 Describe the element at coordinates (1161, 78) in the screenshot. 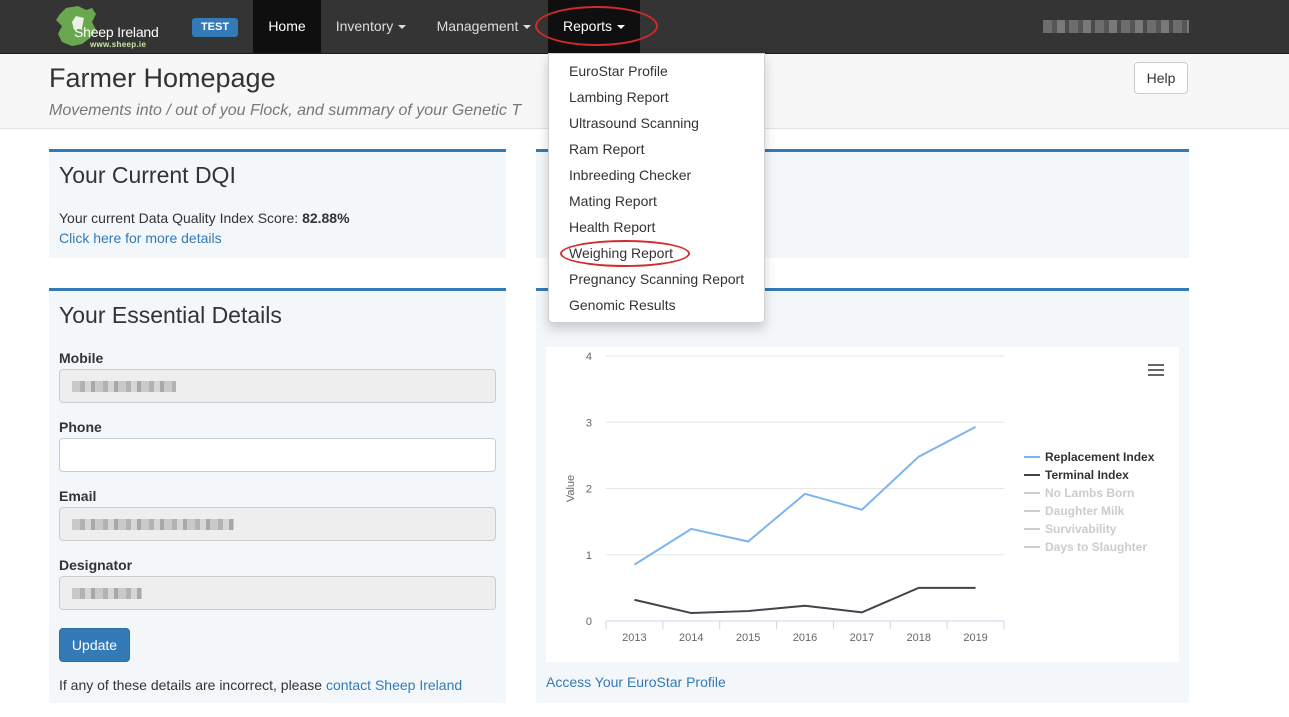

I see `help-button: Help` at that location.